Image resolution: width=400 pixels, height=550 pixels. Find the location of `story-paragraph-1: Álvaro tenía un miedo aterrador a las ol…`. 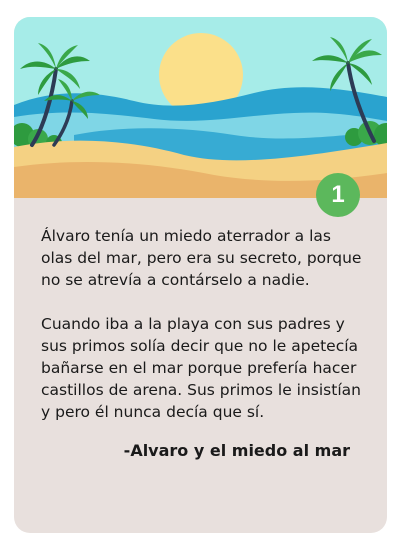

story-paragraph-1: Álvaro tenía un miedo aterrador a las ol… is located at coordinates (201, 258).